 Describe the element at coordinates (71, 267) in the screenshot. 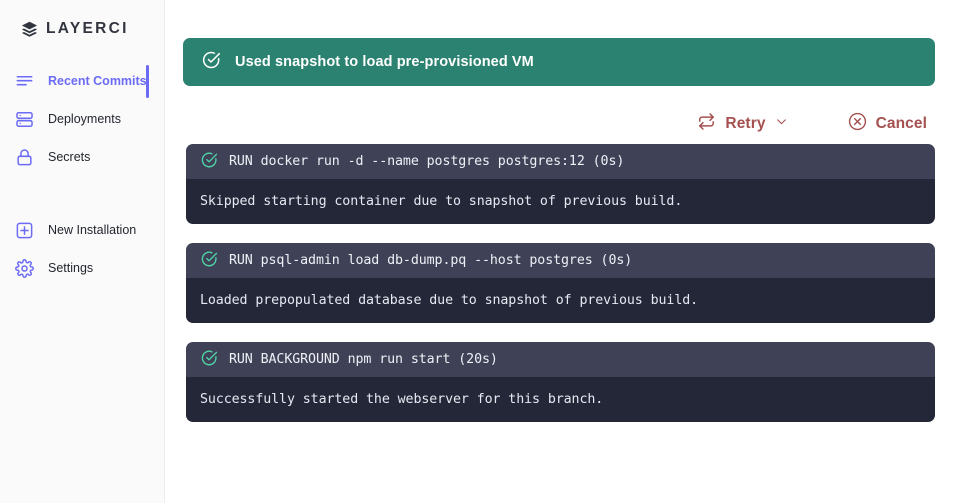

I see `sidebar-item-label: Settings` at that location.